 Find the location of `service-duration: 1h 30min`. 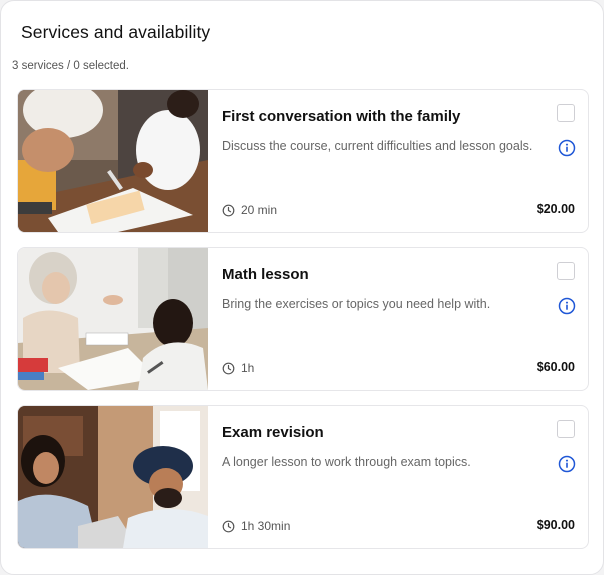

service-duration: 1h 30min is located at coordinates (256, 526).